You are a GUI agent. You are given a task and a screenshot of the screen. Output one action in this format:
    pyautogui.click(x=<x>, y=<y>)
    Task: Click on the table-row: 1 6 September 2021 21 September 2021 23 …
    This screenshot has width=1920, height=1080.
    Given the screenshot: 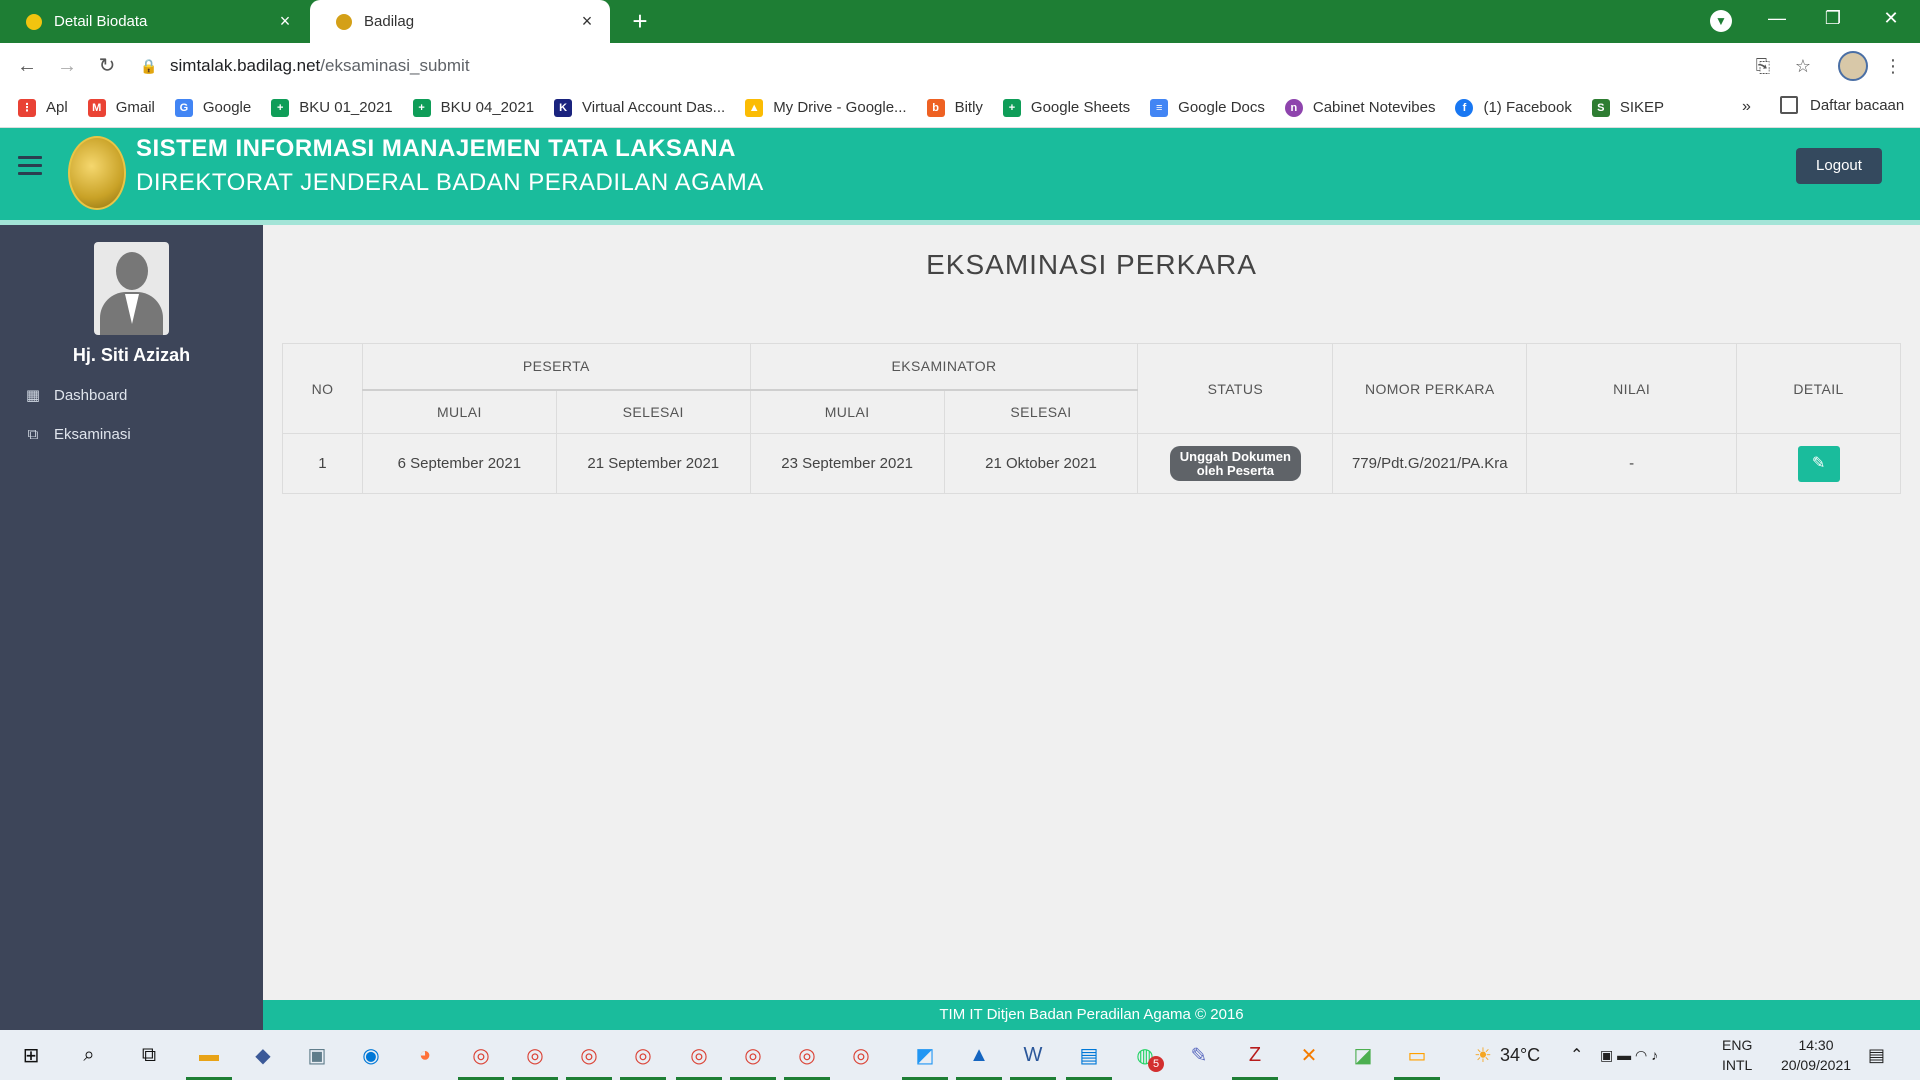 What is the action you would take?
    pyautogui.click(x=1091, y=463)
    